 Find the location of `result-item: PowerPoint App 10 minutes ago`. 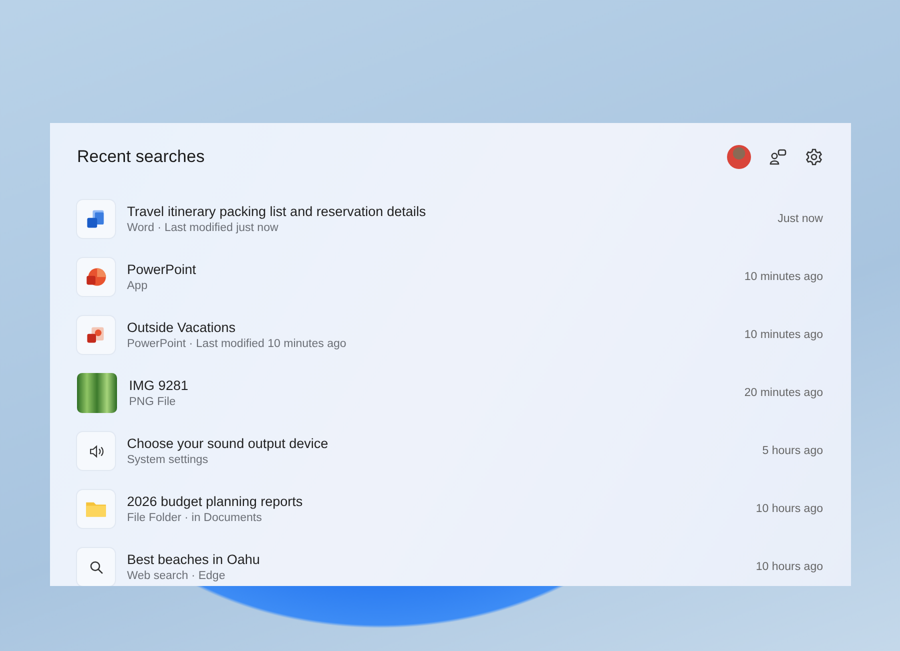

result-item: PowerPoint App 10 minutes ago is located at coordinates (450, 277).